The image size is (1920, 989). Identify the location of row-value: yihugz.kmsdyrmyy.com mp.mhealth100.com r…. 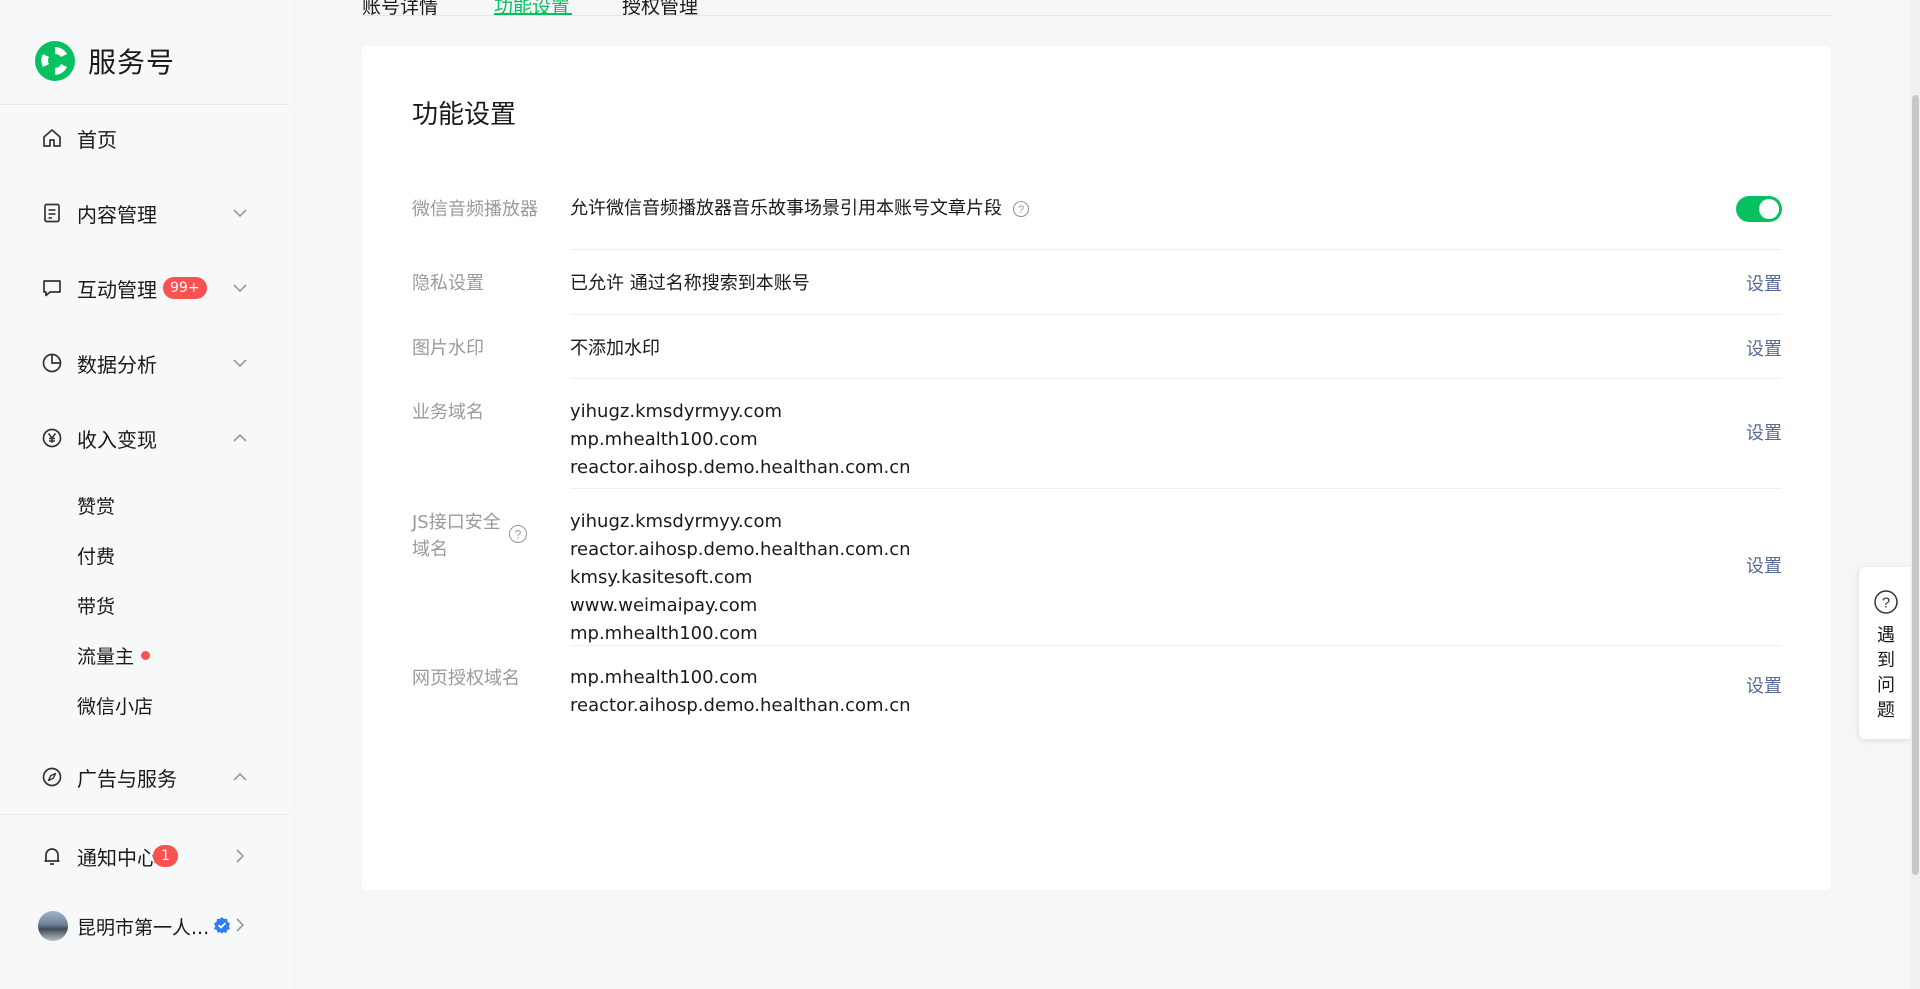
(740, 440).